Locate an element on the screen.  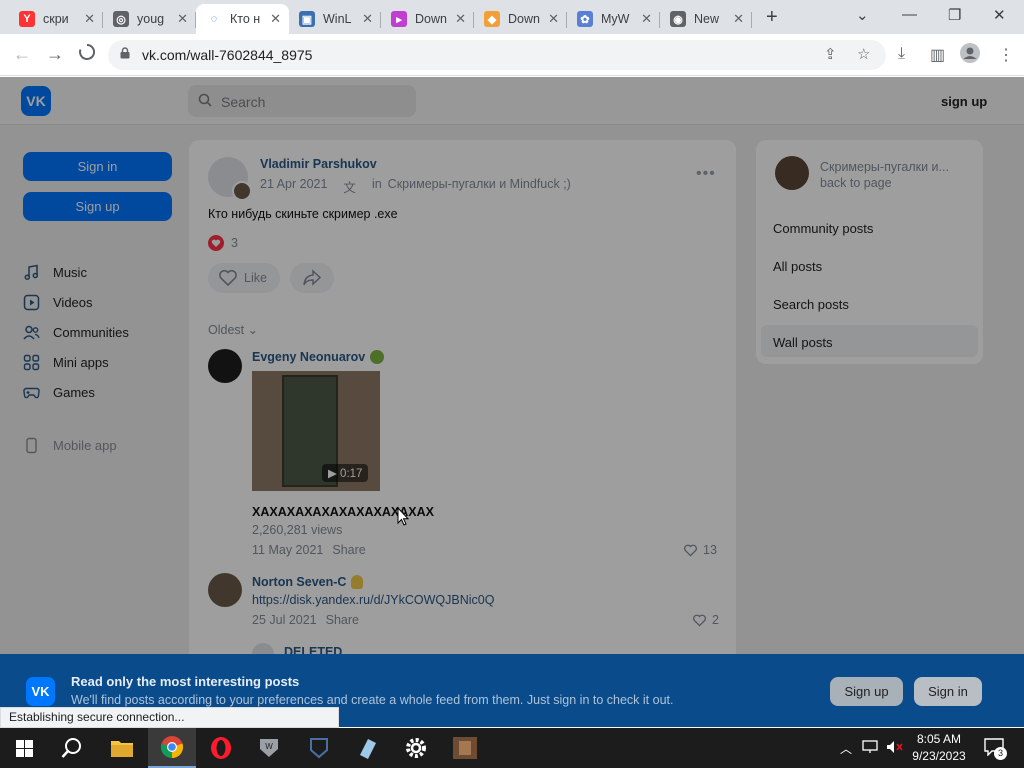
download-site-icon: ◆ is located at coordinates (492, 19).